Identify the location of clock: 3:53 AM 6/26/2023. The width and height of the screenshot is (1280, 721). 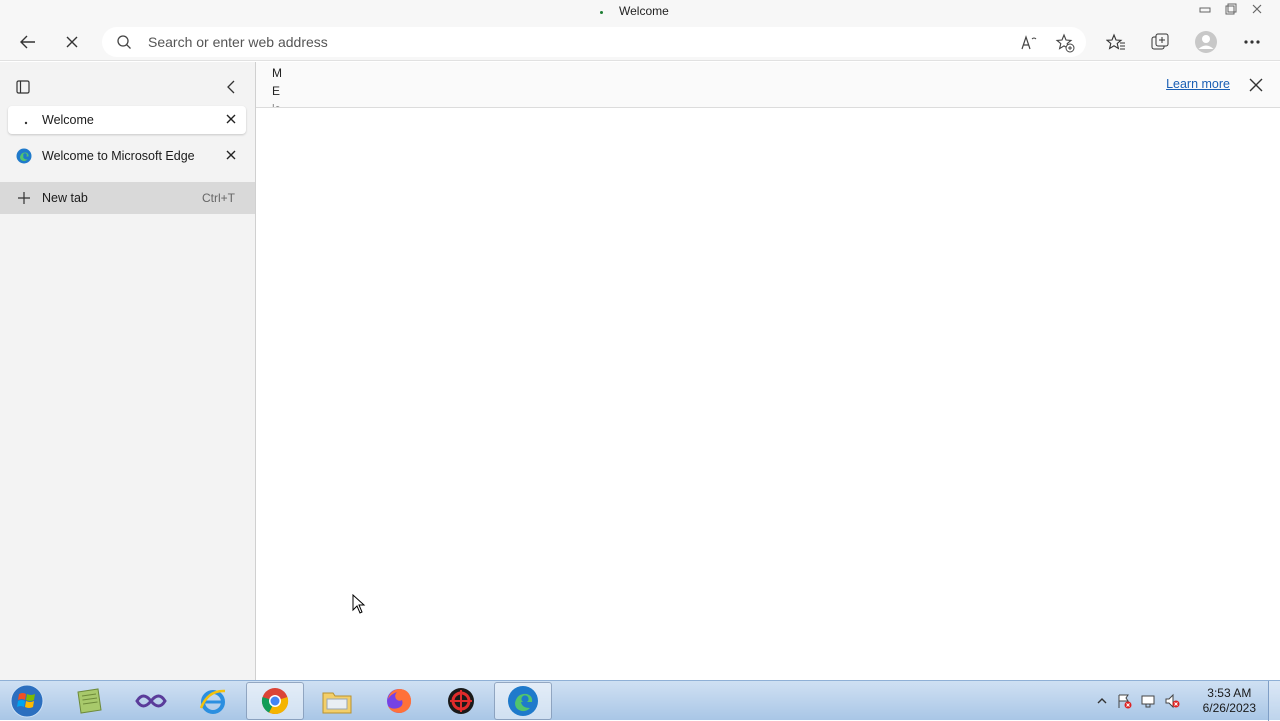
(1229, 701).